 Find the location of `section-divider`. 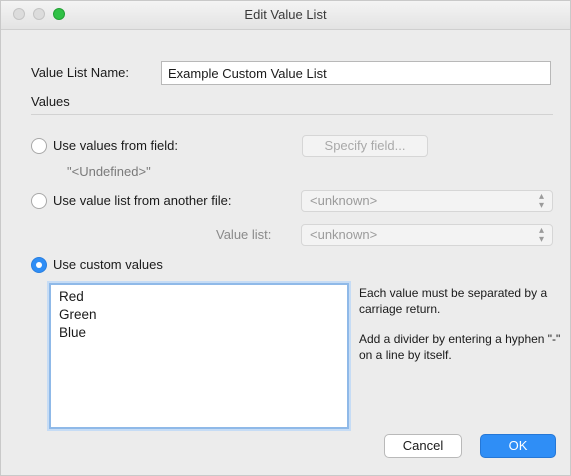

section-divider is located at coordinates (292, 114).